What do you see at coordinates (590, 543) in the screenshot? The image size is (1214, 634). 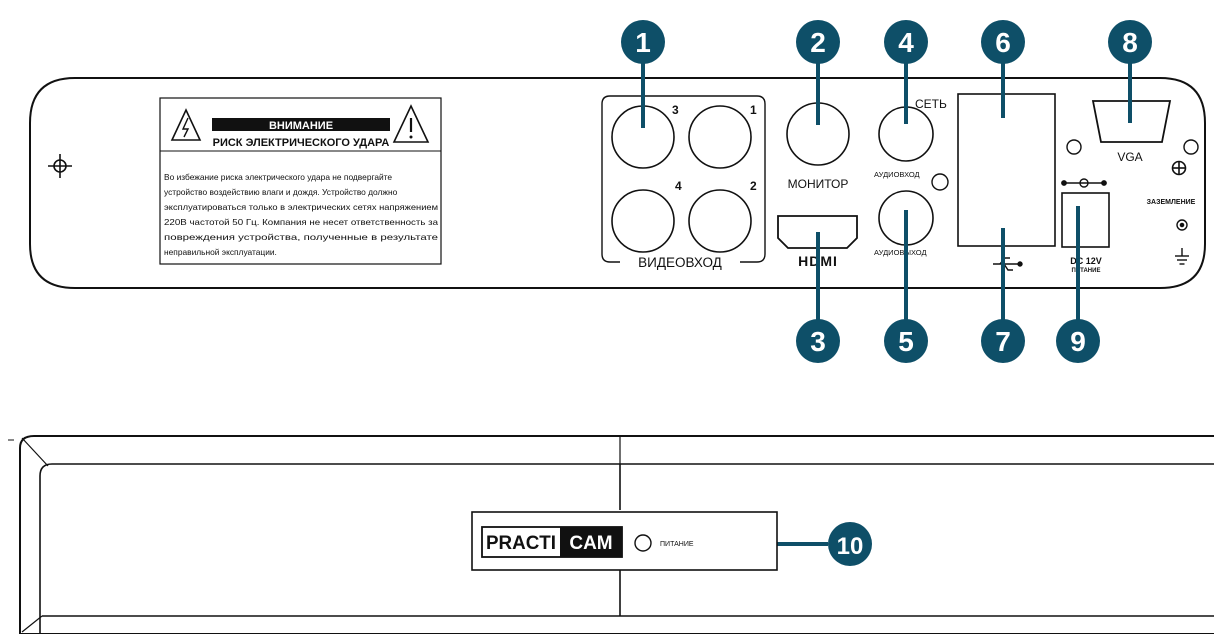 I see `logo-right-text: CAM` at bounding box center [590, 543].